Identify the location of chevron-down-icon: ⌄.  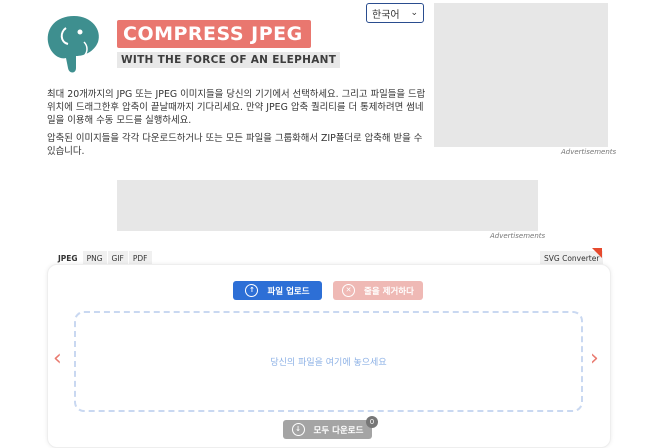
(414, 13).